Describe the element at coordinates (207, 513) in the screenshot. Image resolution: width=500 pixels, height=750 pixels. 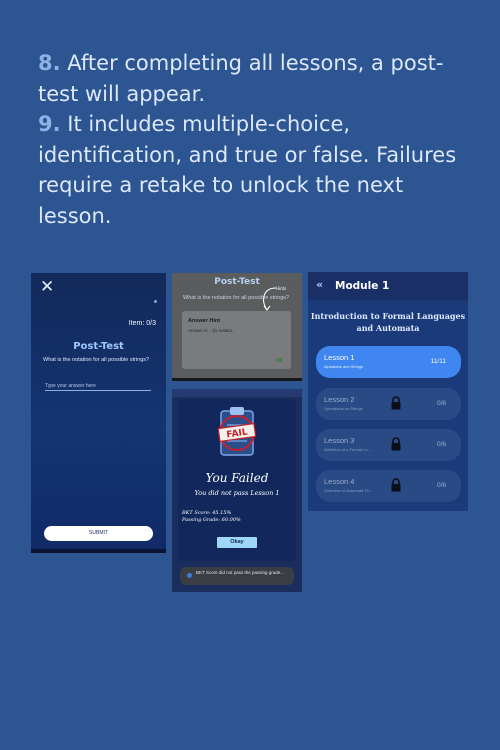
I see `bkt-score: BKT Score: 45.15%` at that location.